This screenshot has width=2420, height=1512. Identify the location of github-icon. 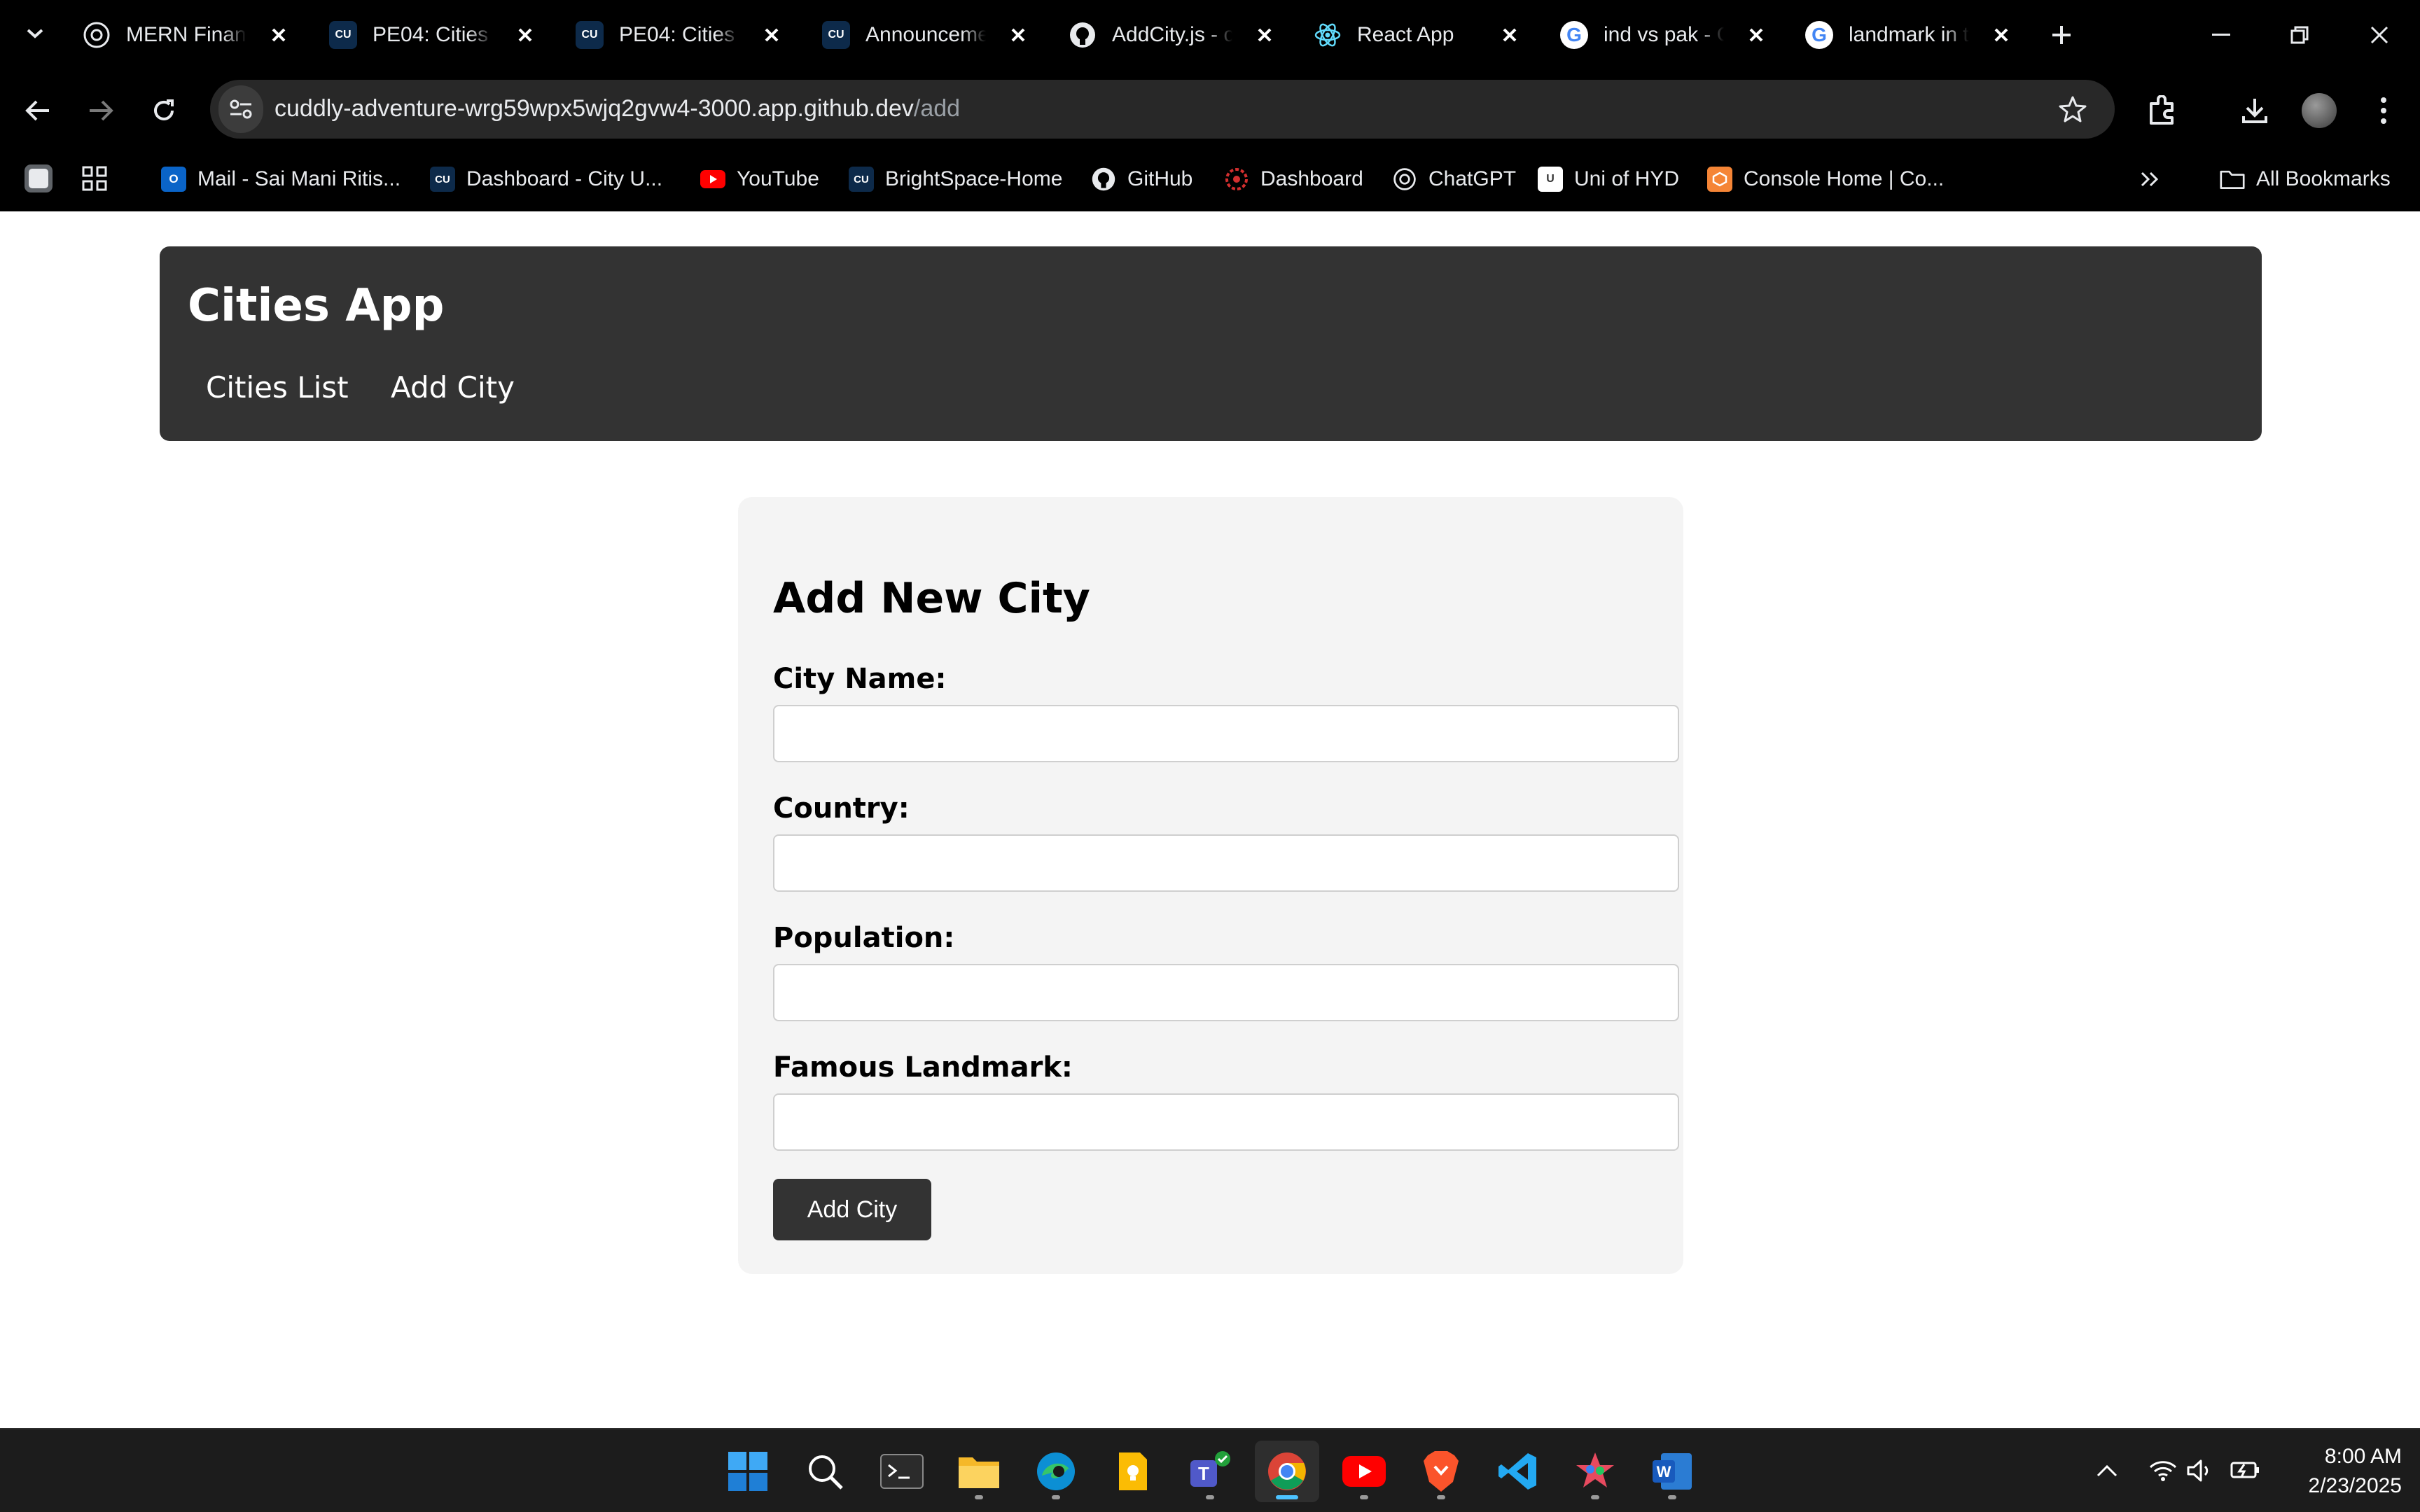
(1083, 35).